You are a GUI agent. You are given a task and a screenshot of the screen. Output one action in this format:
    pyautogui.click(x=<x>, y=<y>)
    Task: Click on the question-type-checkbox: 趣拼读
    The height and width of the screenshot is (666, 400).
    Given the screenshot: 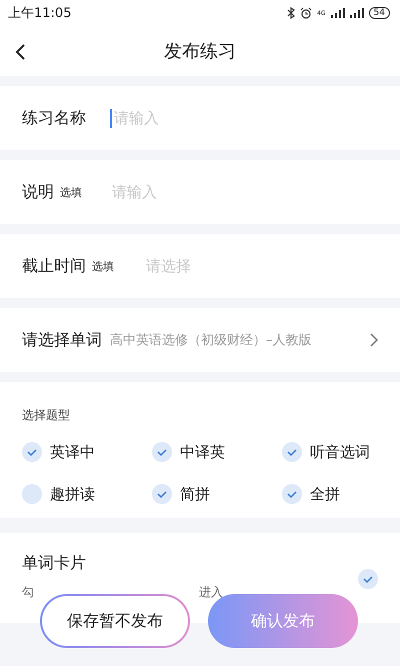 What is the action you would take?
    pyautogui.click(x=87, y=494)
    